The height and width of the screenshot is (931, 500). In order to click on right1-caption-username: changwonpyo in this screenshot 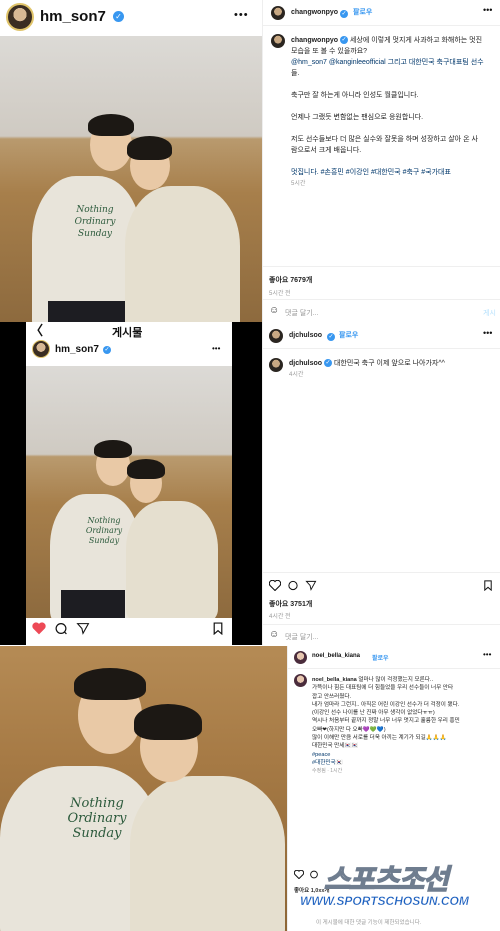, I will do `click(314, 40)`.